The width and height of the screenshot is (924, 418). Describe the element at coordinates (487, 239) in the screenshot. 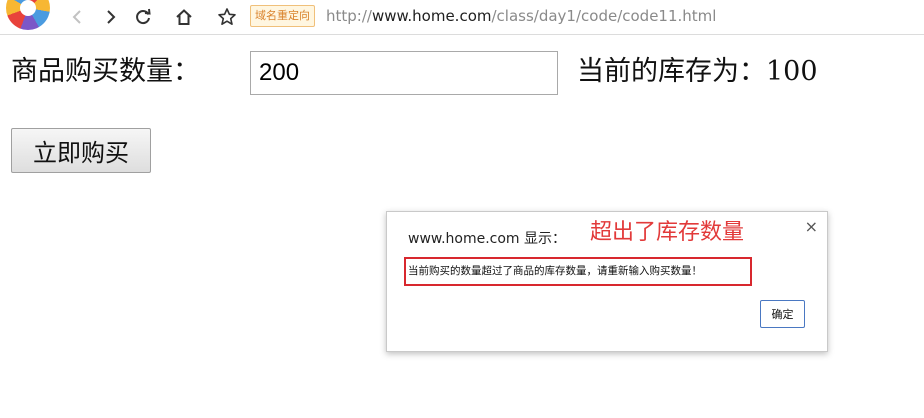

I see `dialog-title: www.home.com 显示：` at that location.